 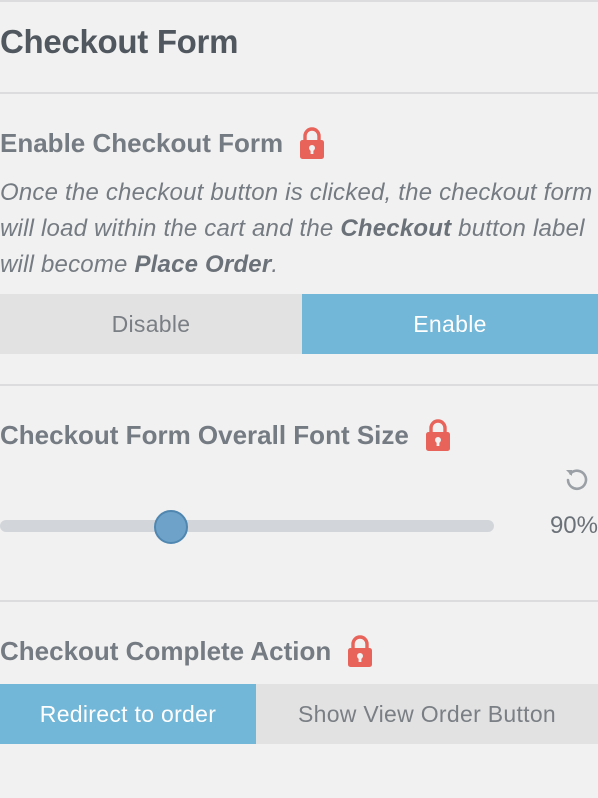 I want to click on enable-checkout-section-label: Enable Checkout Form, so click(x=162, y=143).